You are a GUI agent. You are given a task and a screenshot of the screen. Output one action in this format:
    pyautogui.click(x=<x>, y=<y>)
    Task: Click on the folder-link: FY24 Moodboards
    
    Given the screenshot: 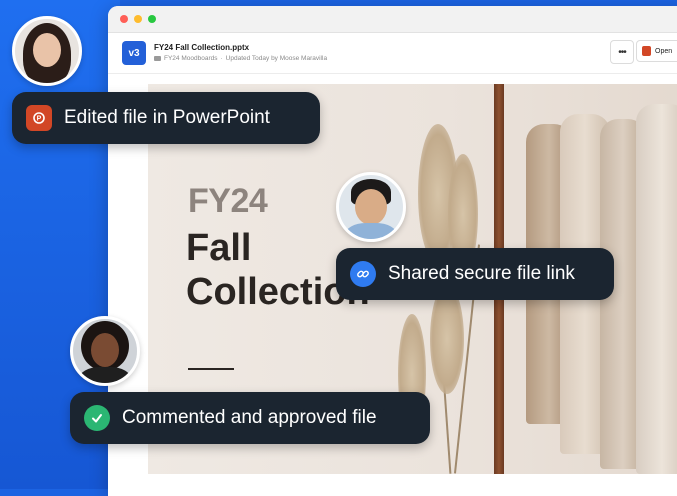 What is the action you would take?
    pyautogui.click(x=190, y=58)
    